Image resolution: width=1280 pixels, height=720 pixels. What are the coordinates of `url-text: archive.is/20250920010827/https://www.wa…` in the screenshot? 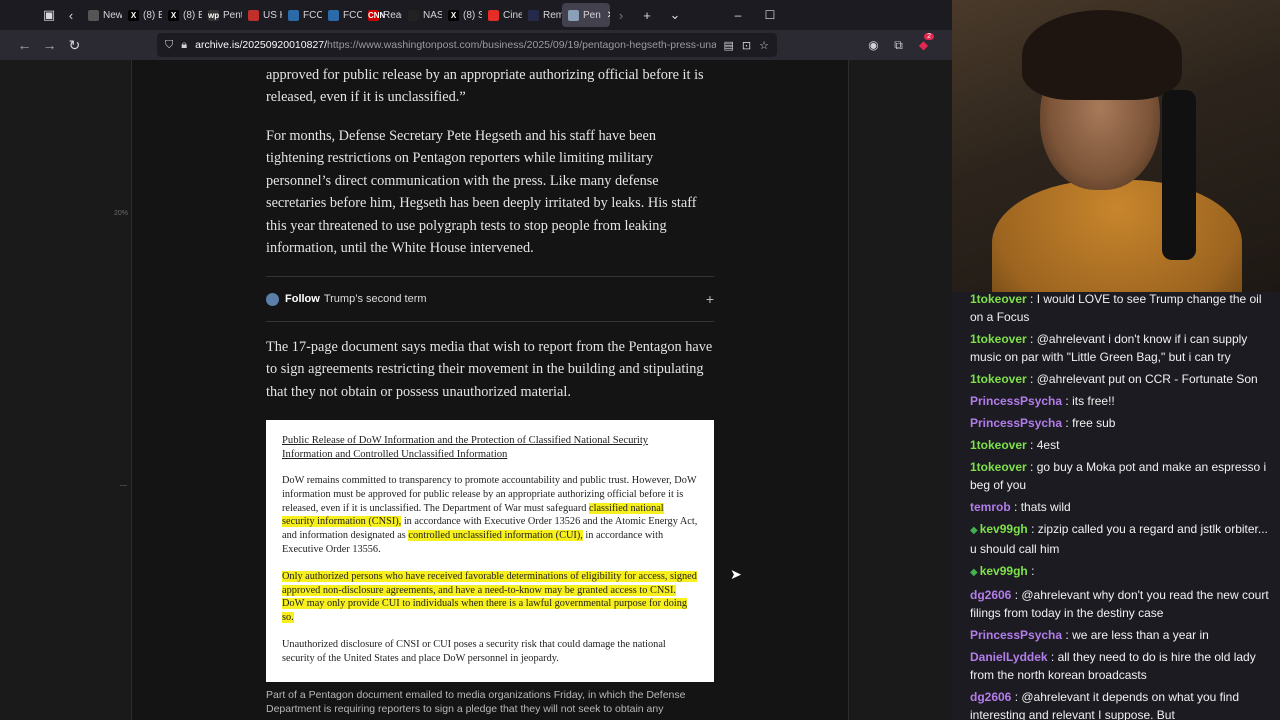 It's located at (455, 45).